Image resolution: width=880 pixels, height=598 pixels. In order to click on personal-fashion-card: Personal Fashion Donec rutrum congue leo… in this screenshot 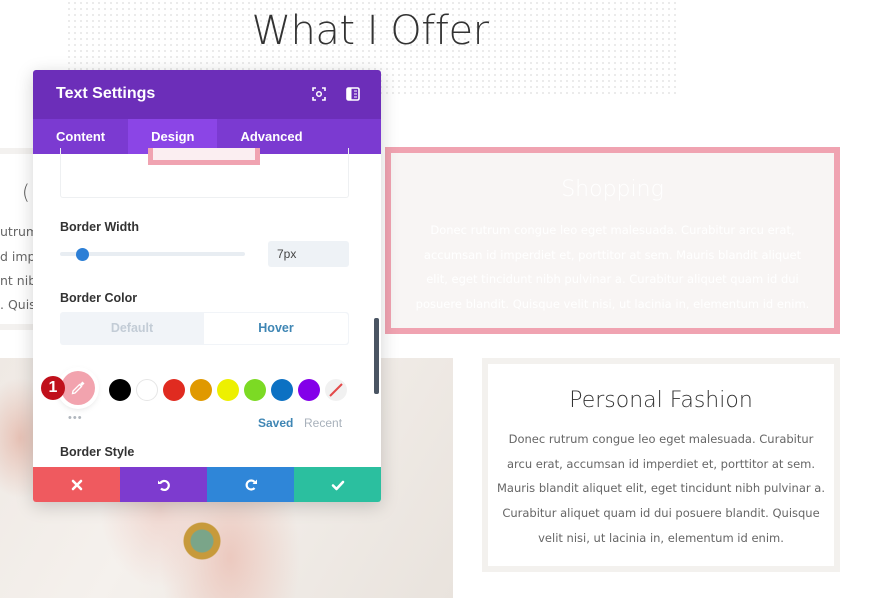, I will do `click(661, 465)`.